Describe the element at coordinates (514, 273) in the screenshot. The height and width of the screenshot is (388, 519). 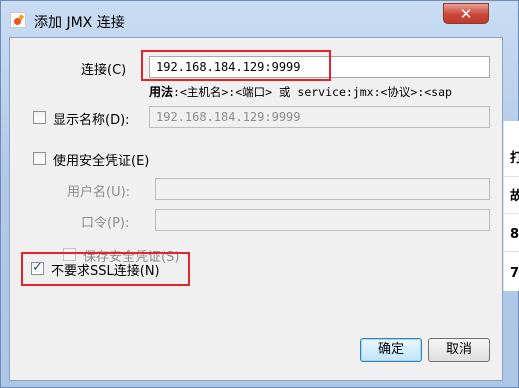
I see `background-text-4: 7` at that location.